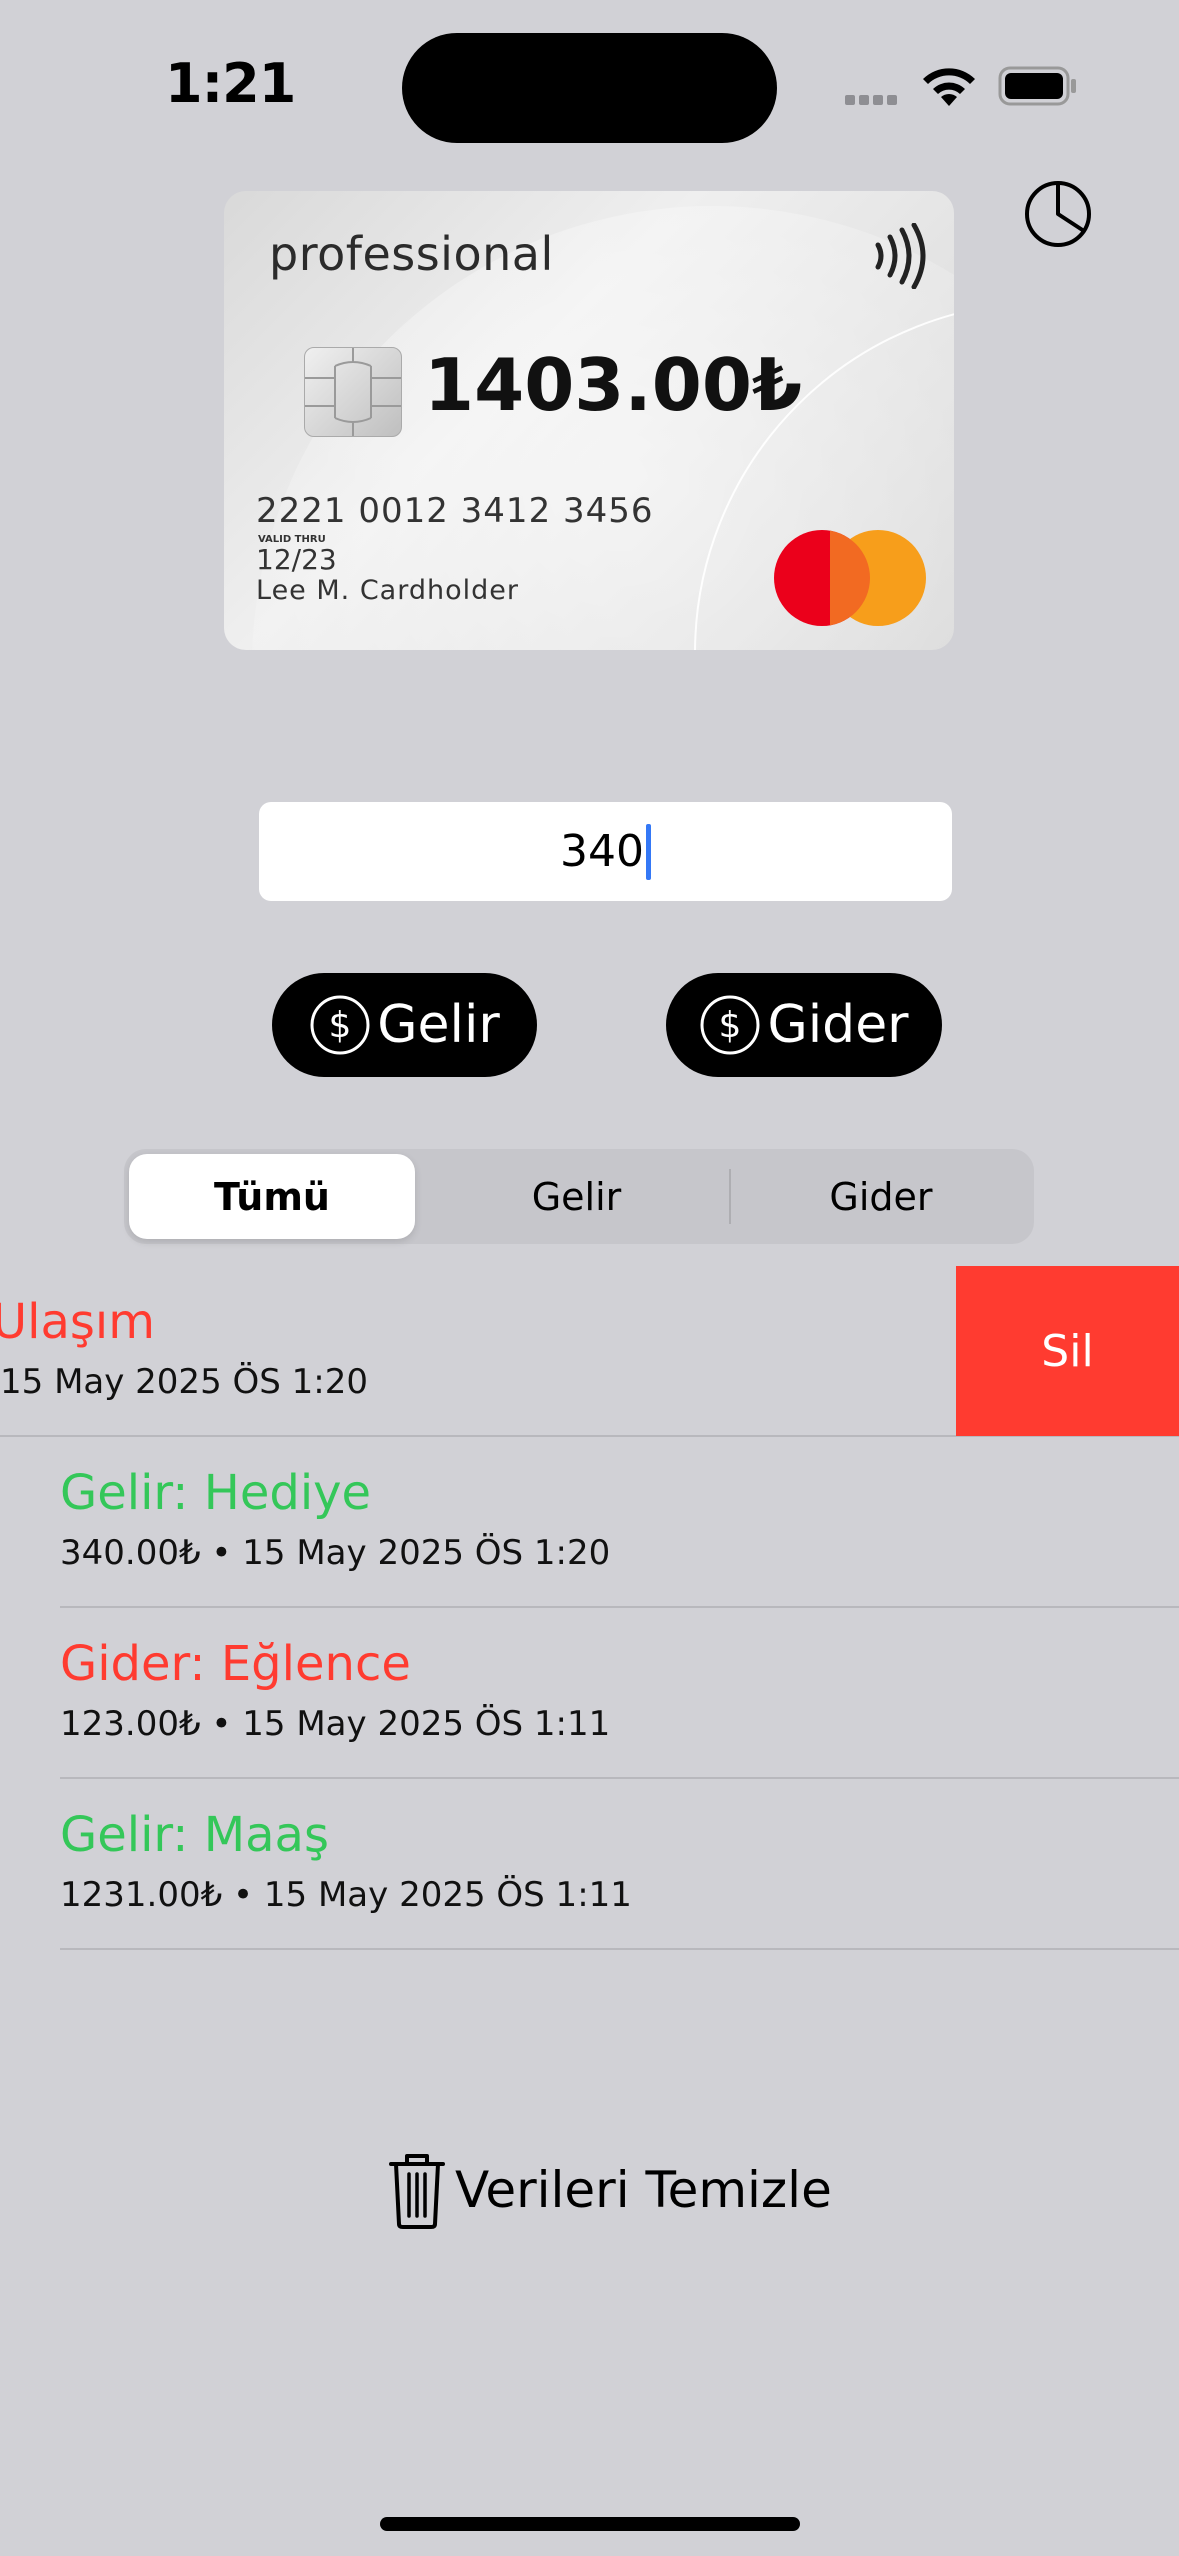 The image size is (1179, 2556). Describe the element at coordinates (353, 392) in the screenshot. I see `card-chip-icon` at that location.